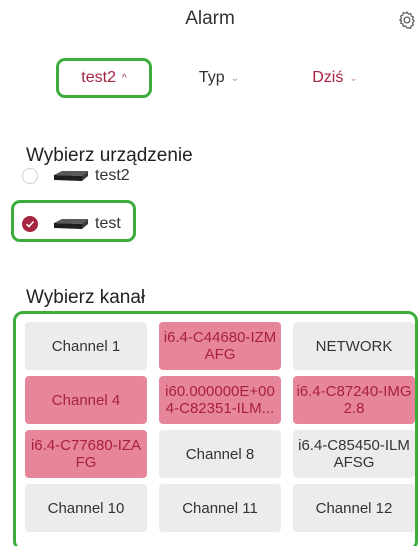 The image size is (420, 546). What do you see at coordinates (86, 297) in the screenshot?
I see `channel-section-title: Wybierz kanał` at bounding box center [86, 297].